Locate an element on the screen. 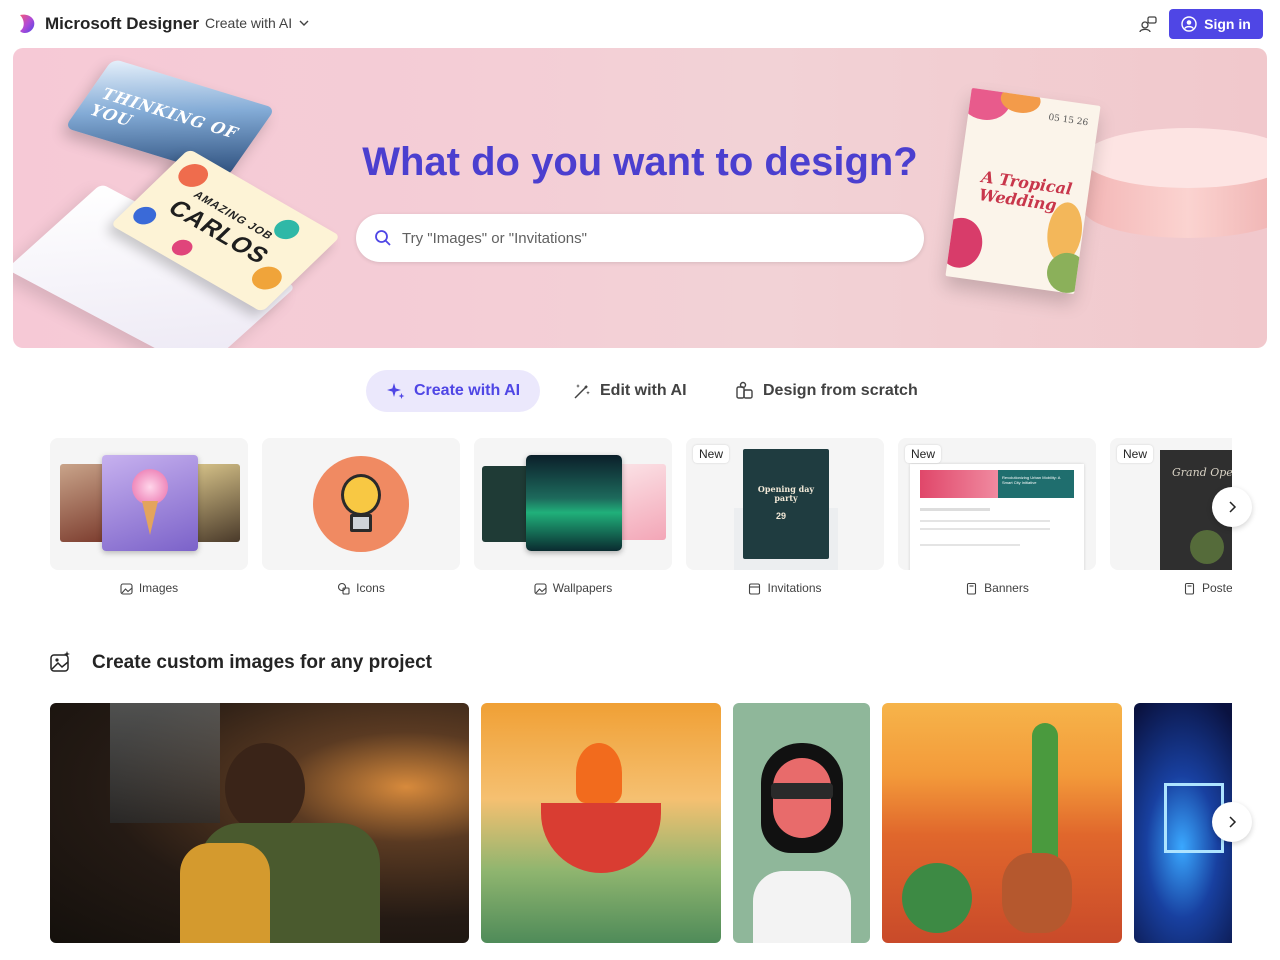 Image resolution: width=1280 pixels, height=960 pixels. category-label: Images is located at coordinates (158, 588).